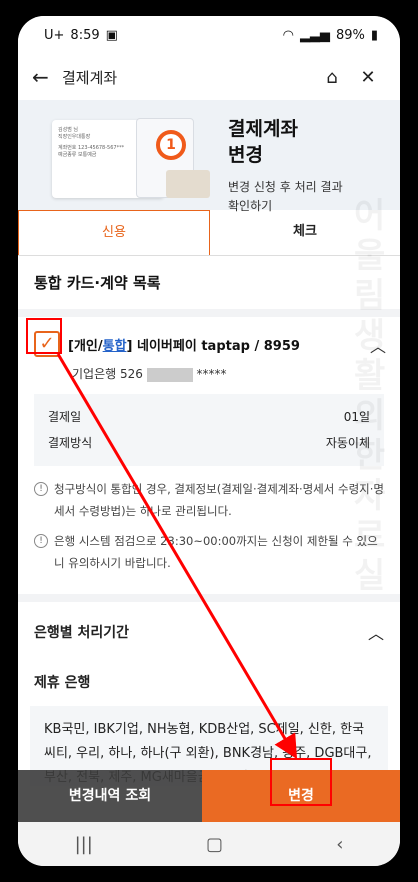  What do you see at coordinates (214, 844) in the screenshot?
I see `home-nav-icon: ▢` at bounding box center [214, 844].